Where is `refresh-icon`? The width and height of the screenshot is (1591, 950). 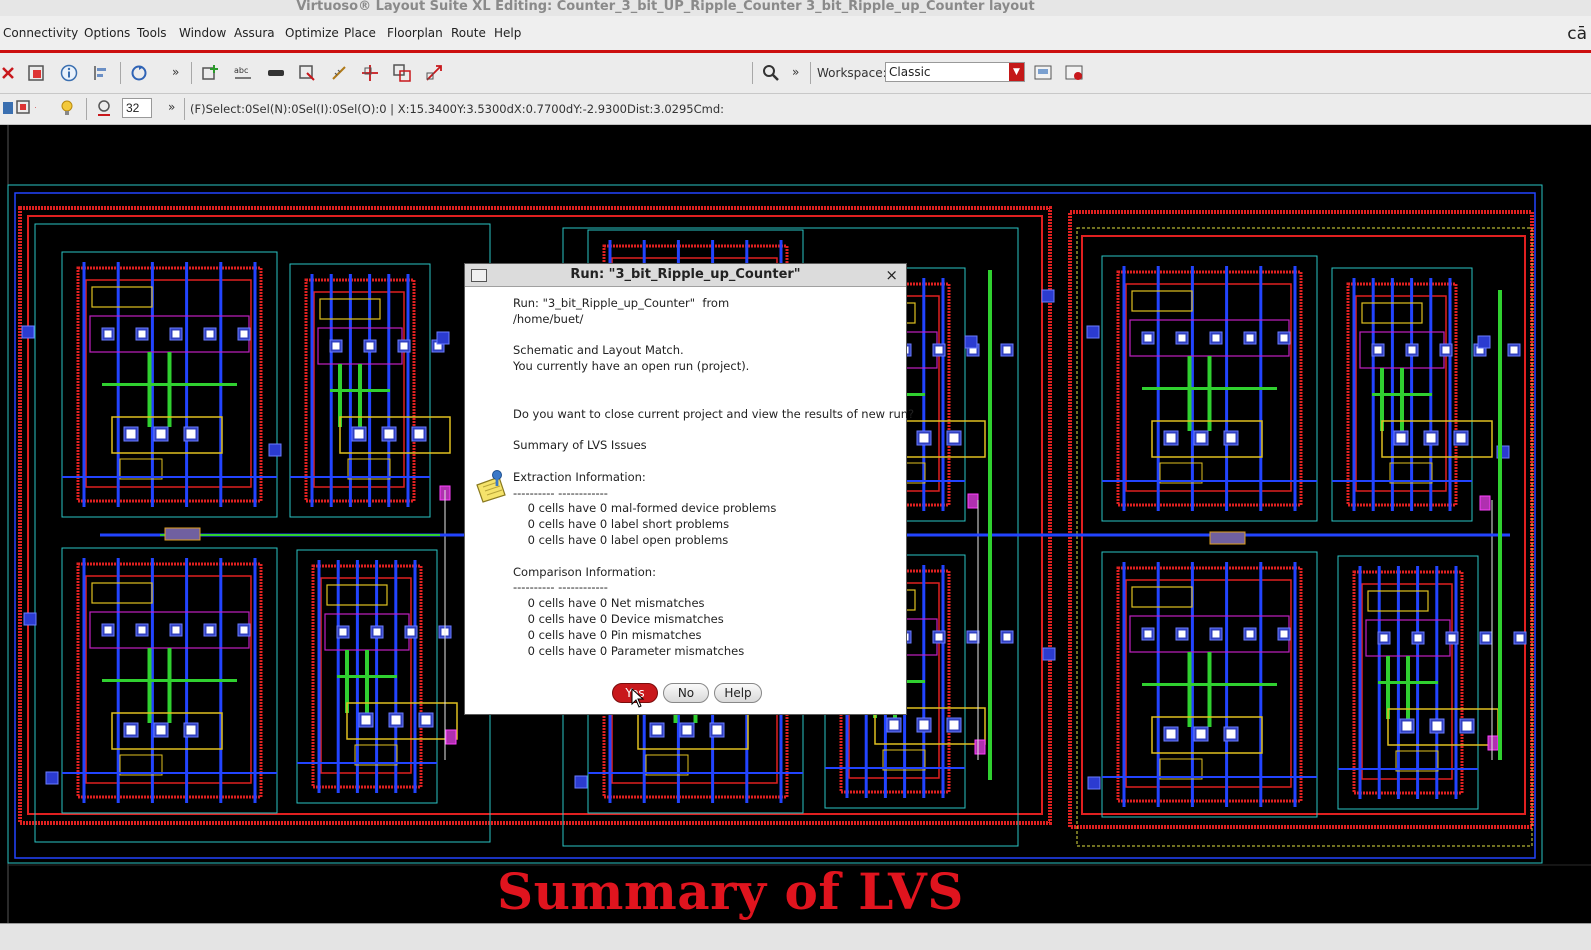 refresh-icon is located at coordinates (139, 73).